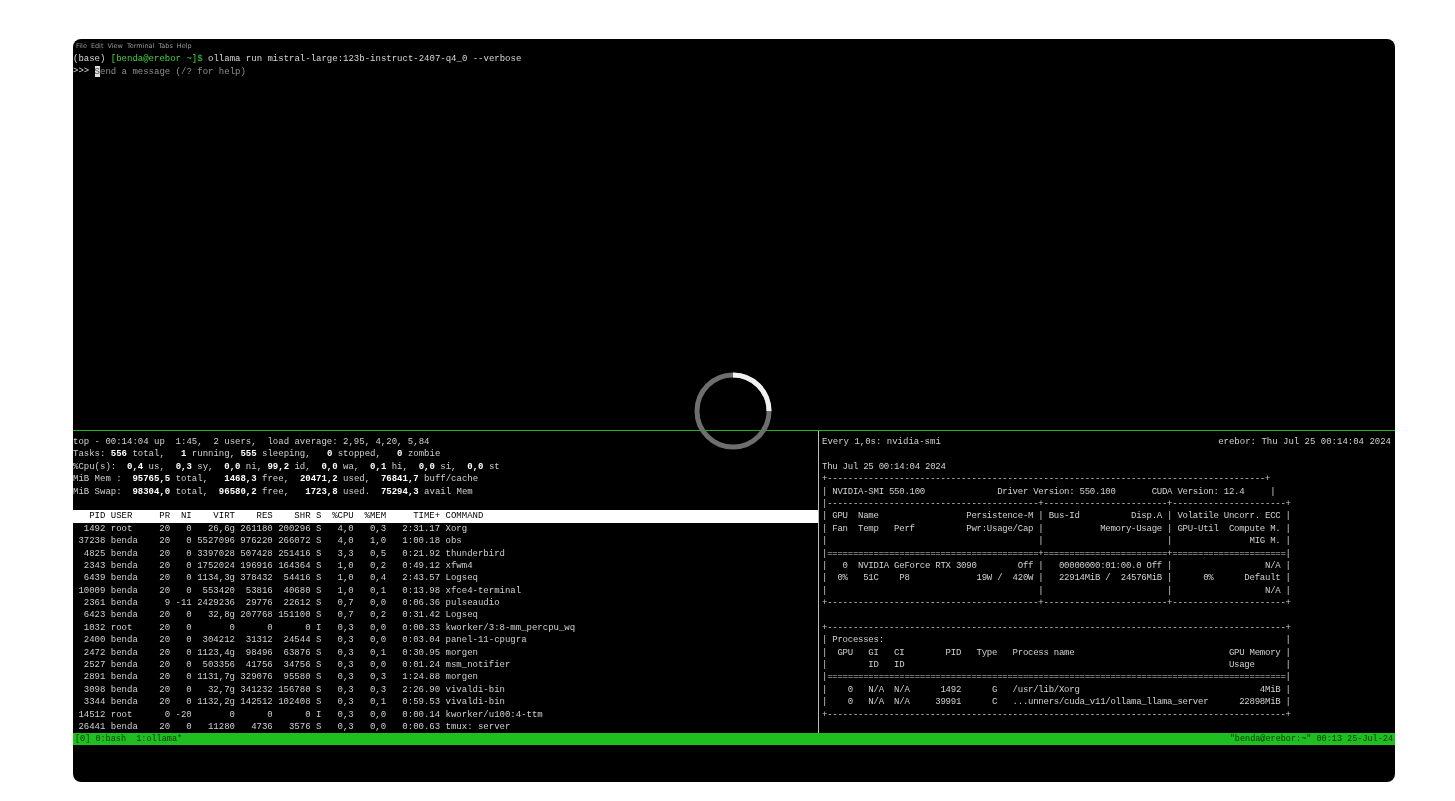  Describe the element at coordinates (94, 690) in the screenshot. I see `table-cell-text: 3098` at that location.